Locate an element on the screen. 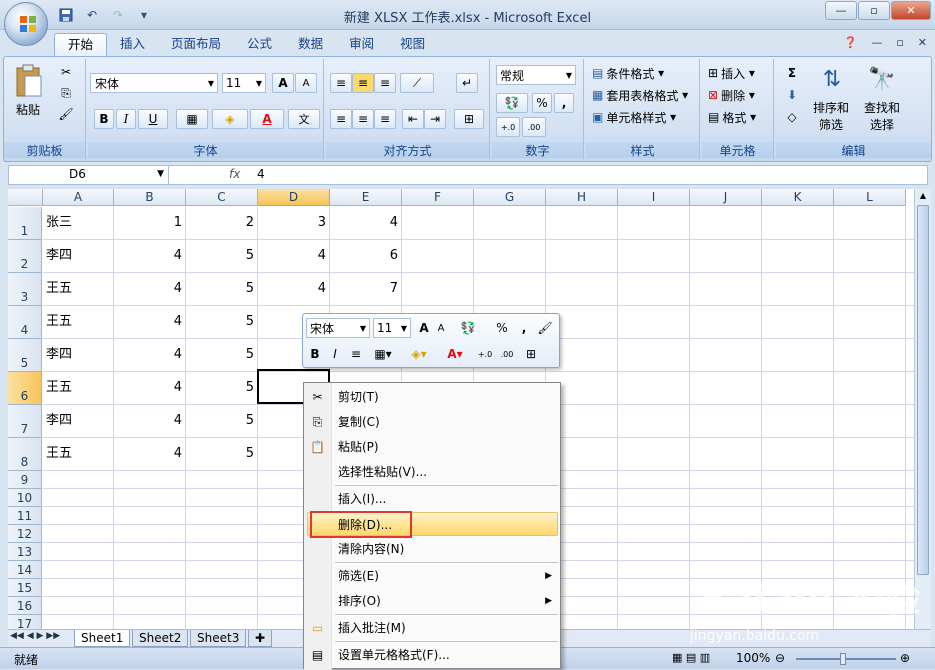  currency-icon: 💱 is located at coordinates (512, 103).